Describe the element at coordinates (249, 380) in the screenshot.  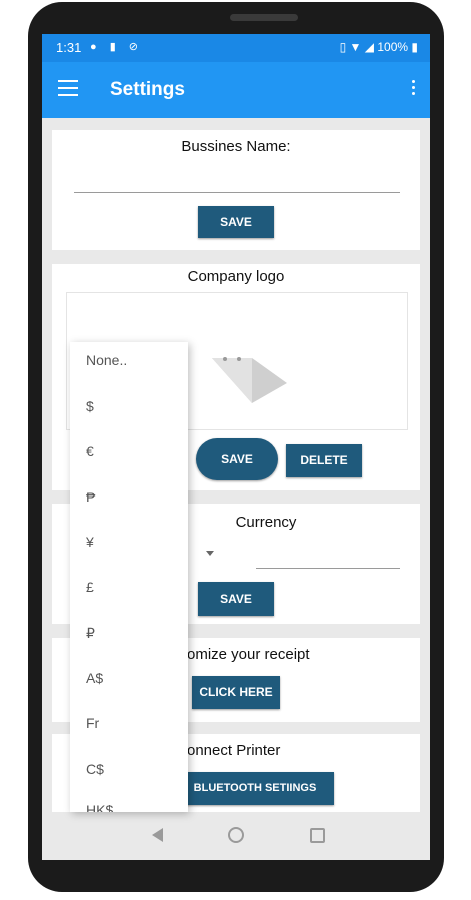
I see `image-placeholder-icon` at that location.